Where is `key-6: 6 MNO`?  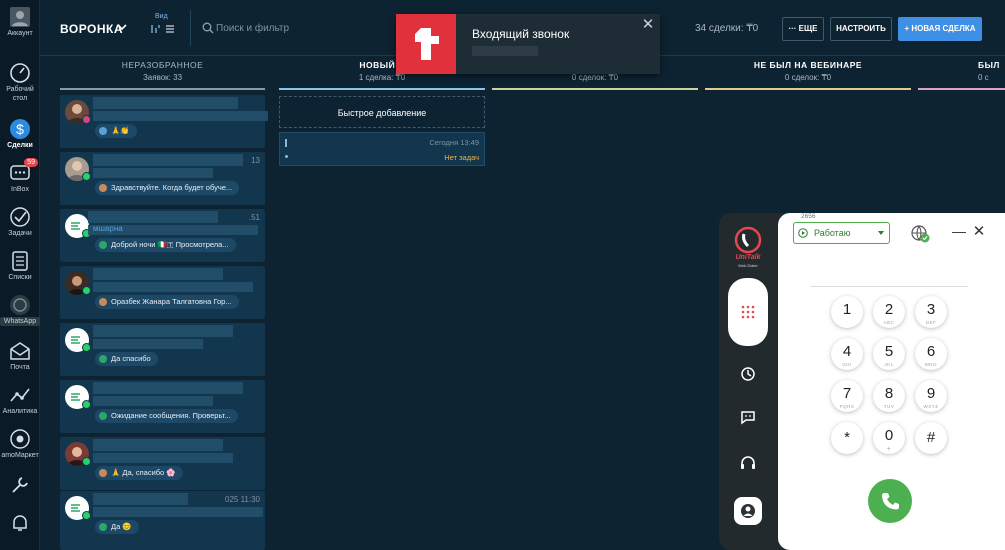 key-6: 6 MNO is located at coordinates (931, 354).